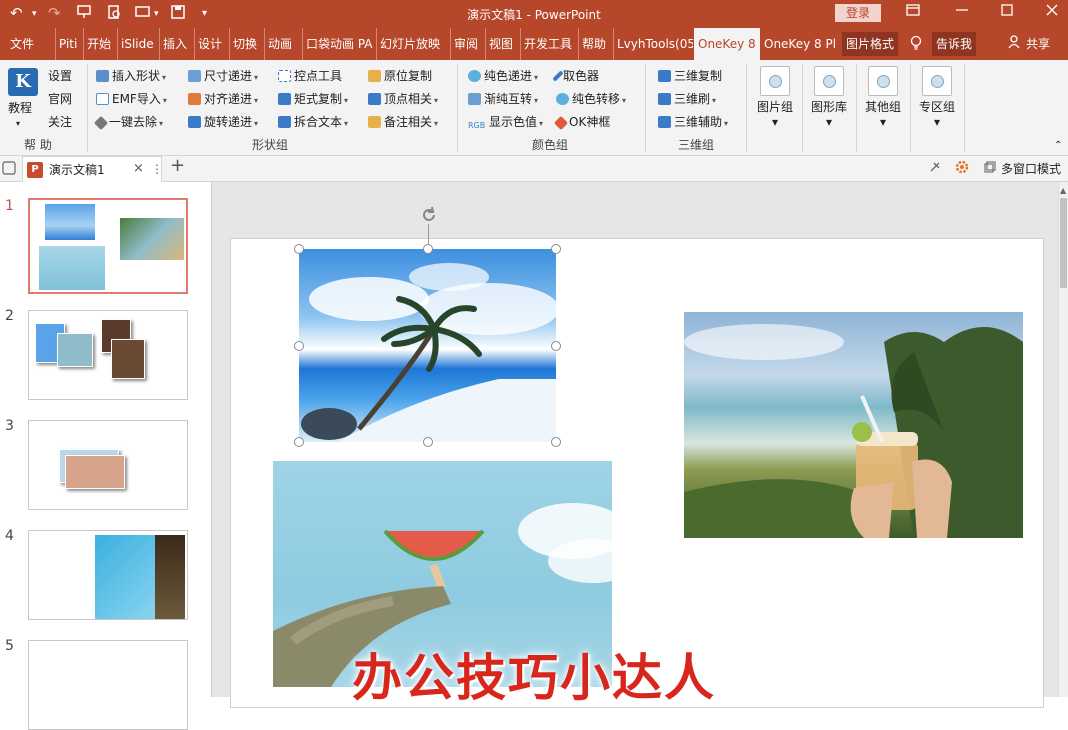  I want to click on tab-onekey8: OneKey 8, so click(727, 44).